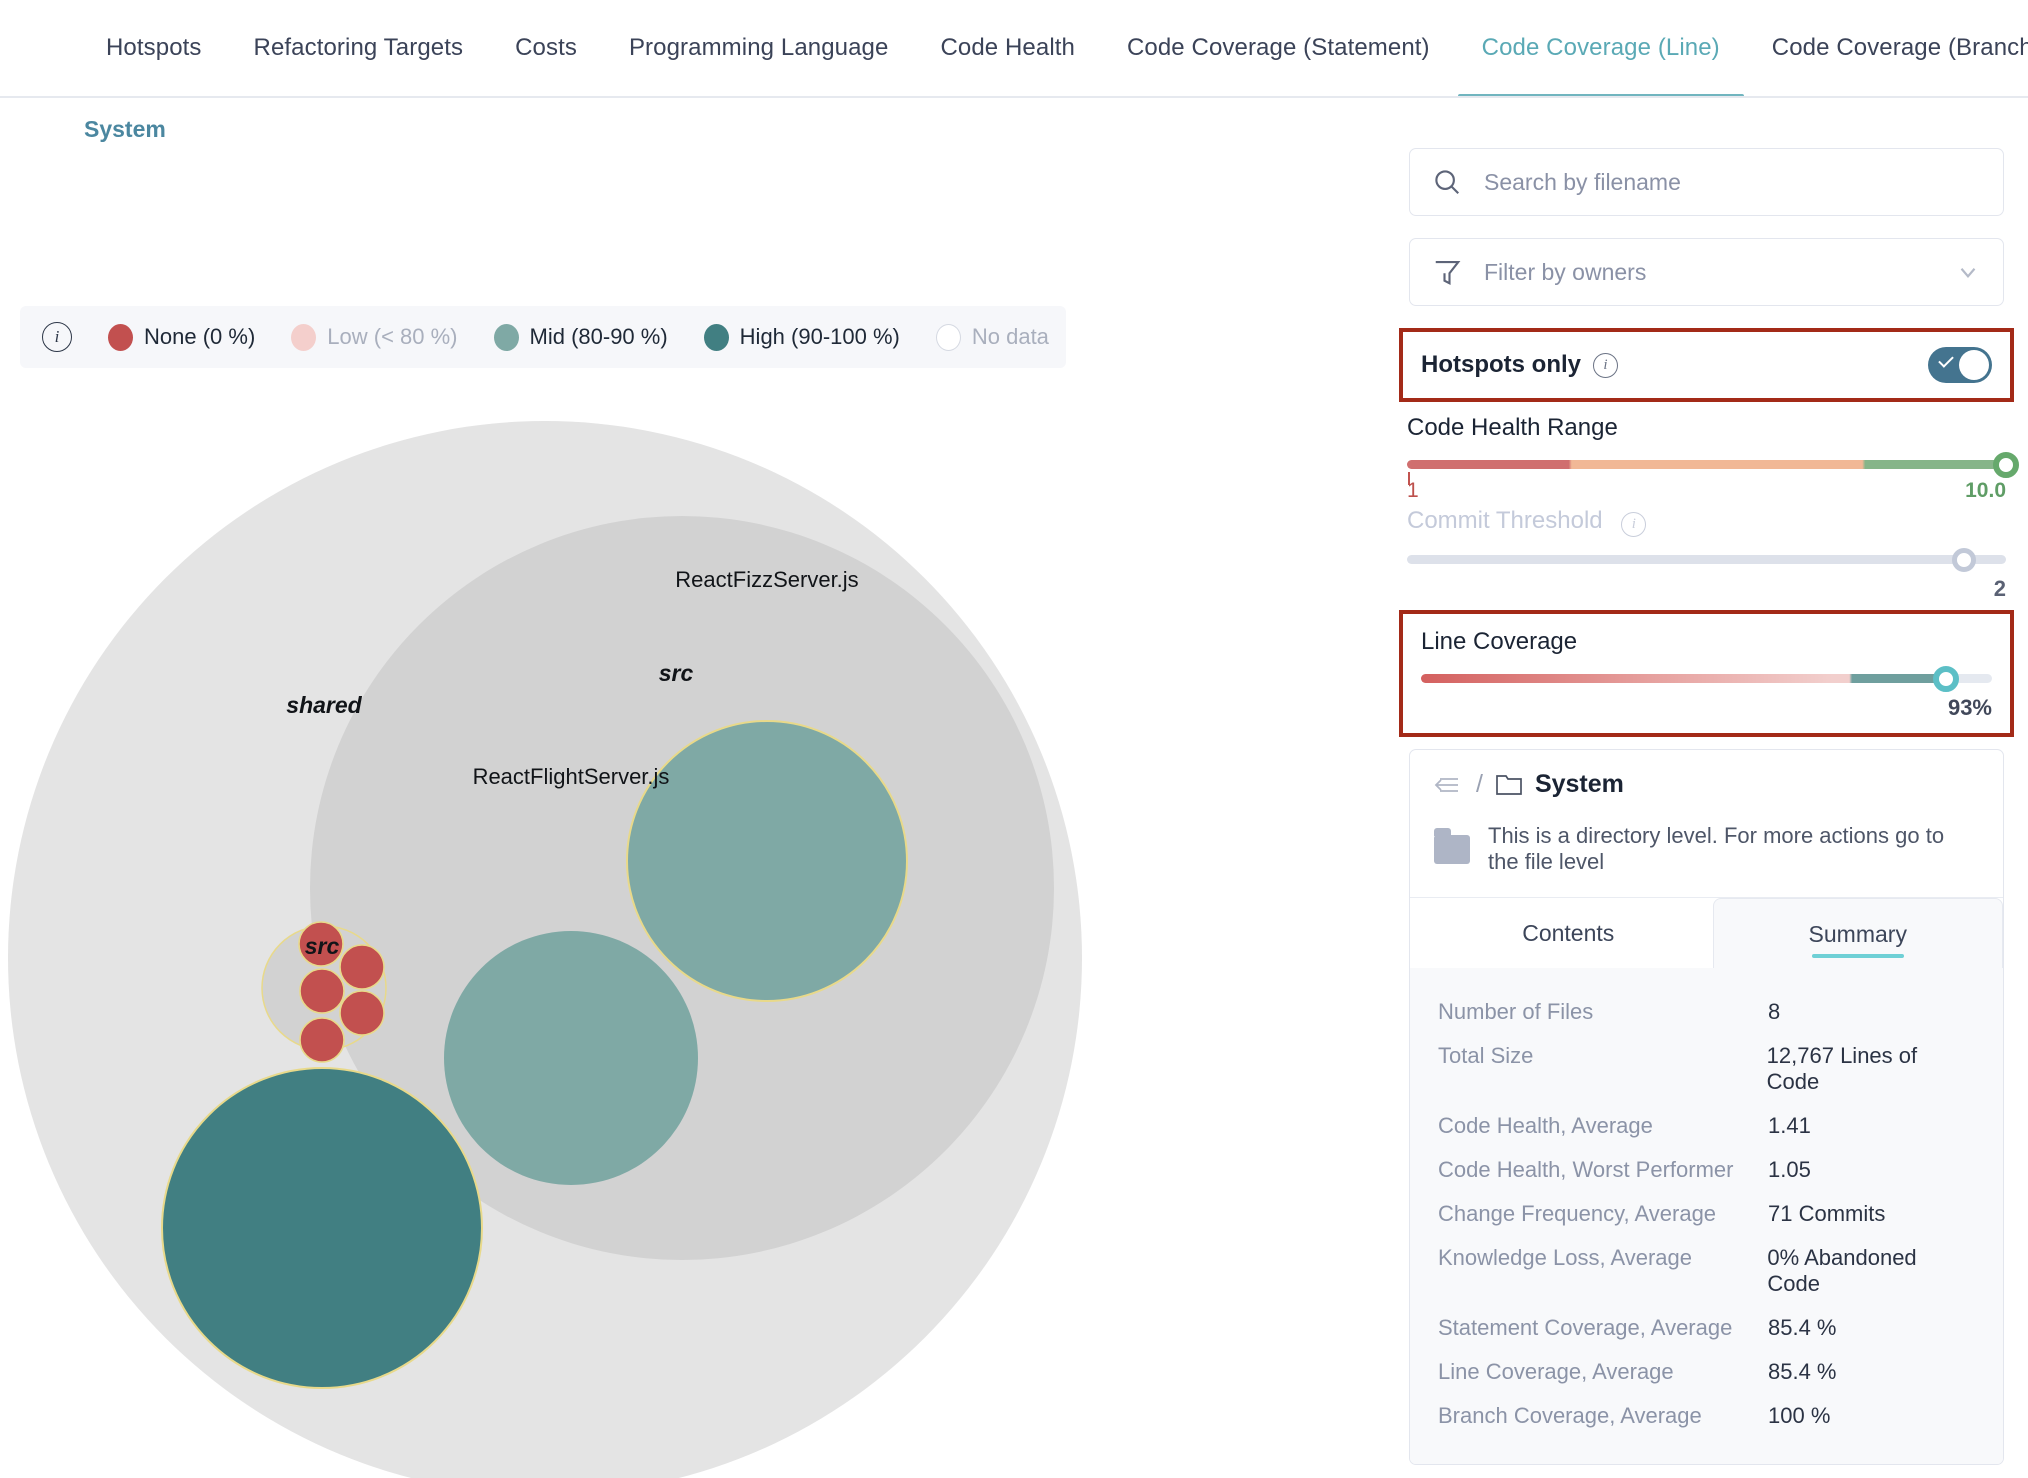 The width and height of the screenshot is (2028, 1478). Describe the element at coordinates (392, 336) in the screenshot. I see `legend-label-low: Low (< 80 %)` at that location.